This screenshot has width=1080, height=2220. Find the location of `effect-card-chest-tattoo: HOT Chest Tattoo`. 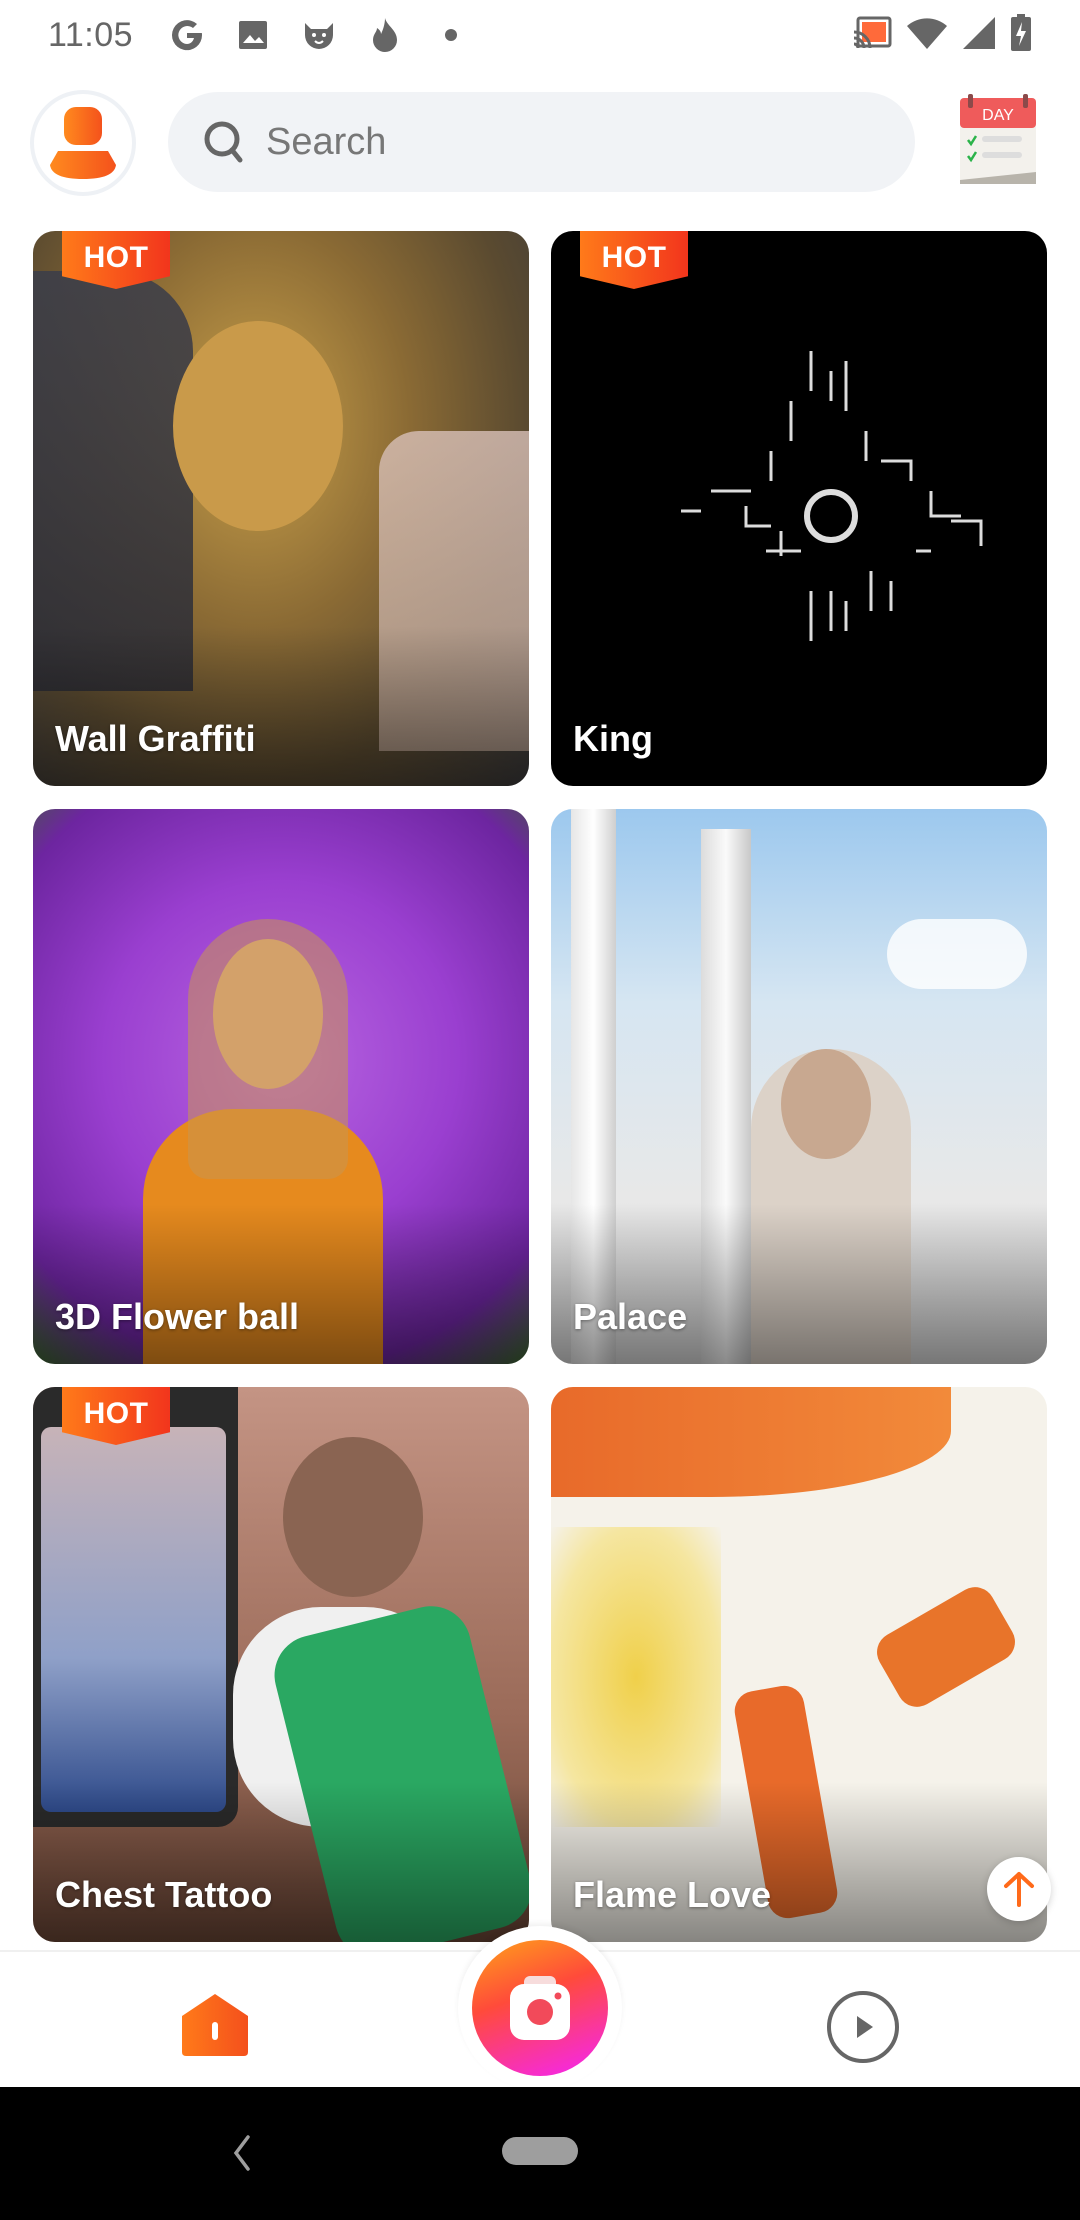

effect-card-chest-tattoo: HOT Chest Tattoo is located at coordinates (281, 1664).